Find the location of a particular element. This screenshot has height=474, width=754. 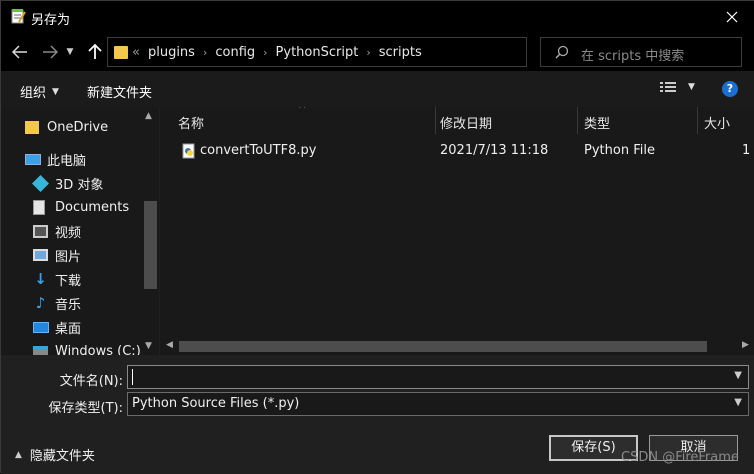

organize-button: 组织 ▼ is located at coordinates (39, 91).